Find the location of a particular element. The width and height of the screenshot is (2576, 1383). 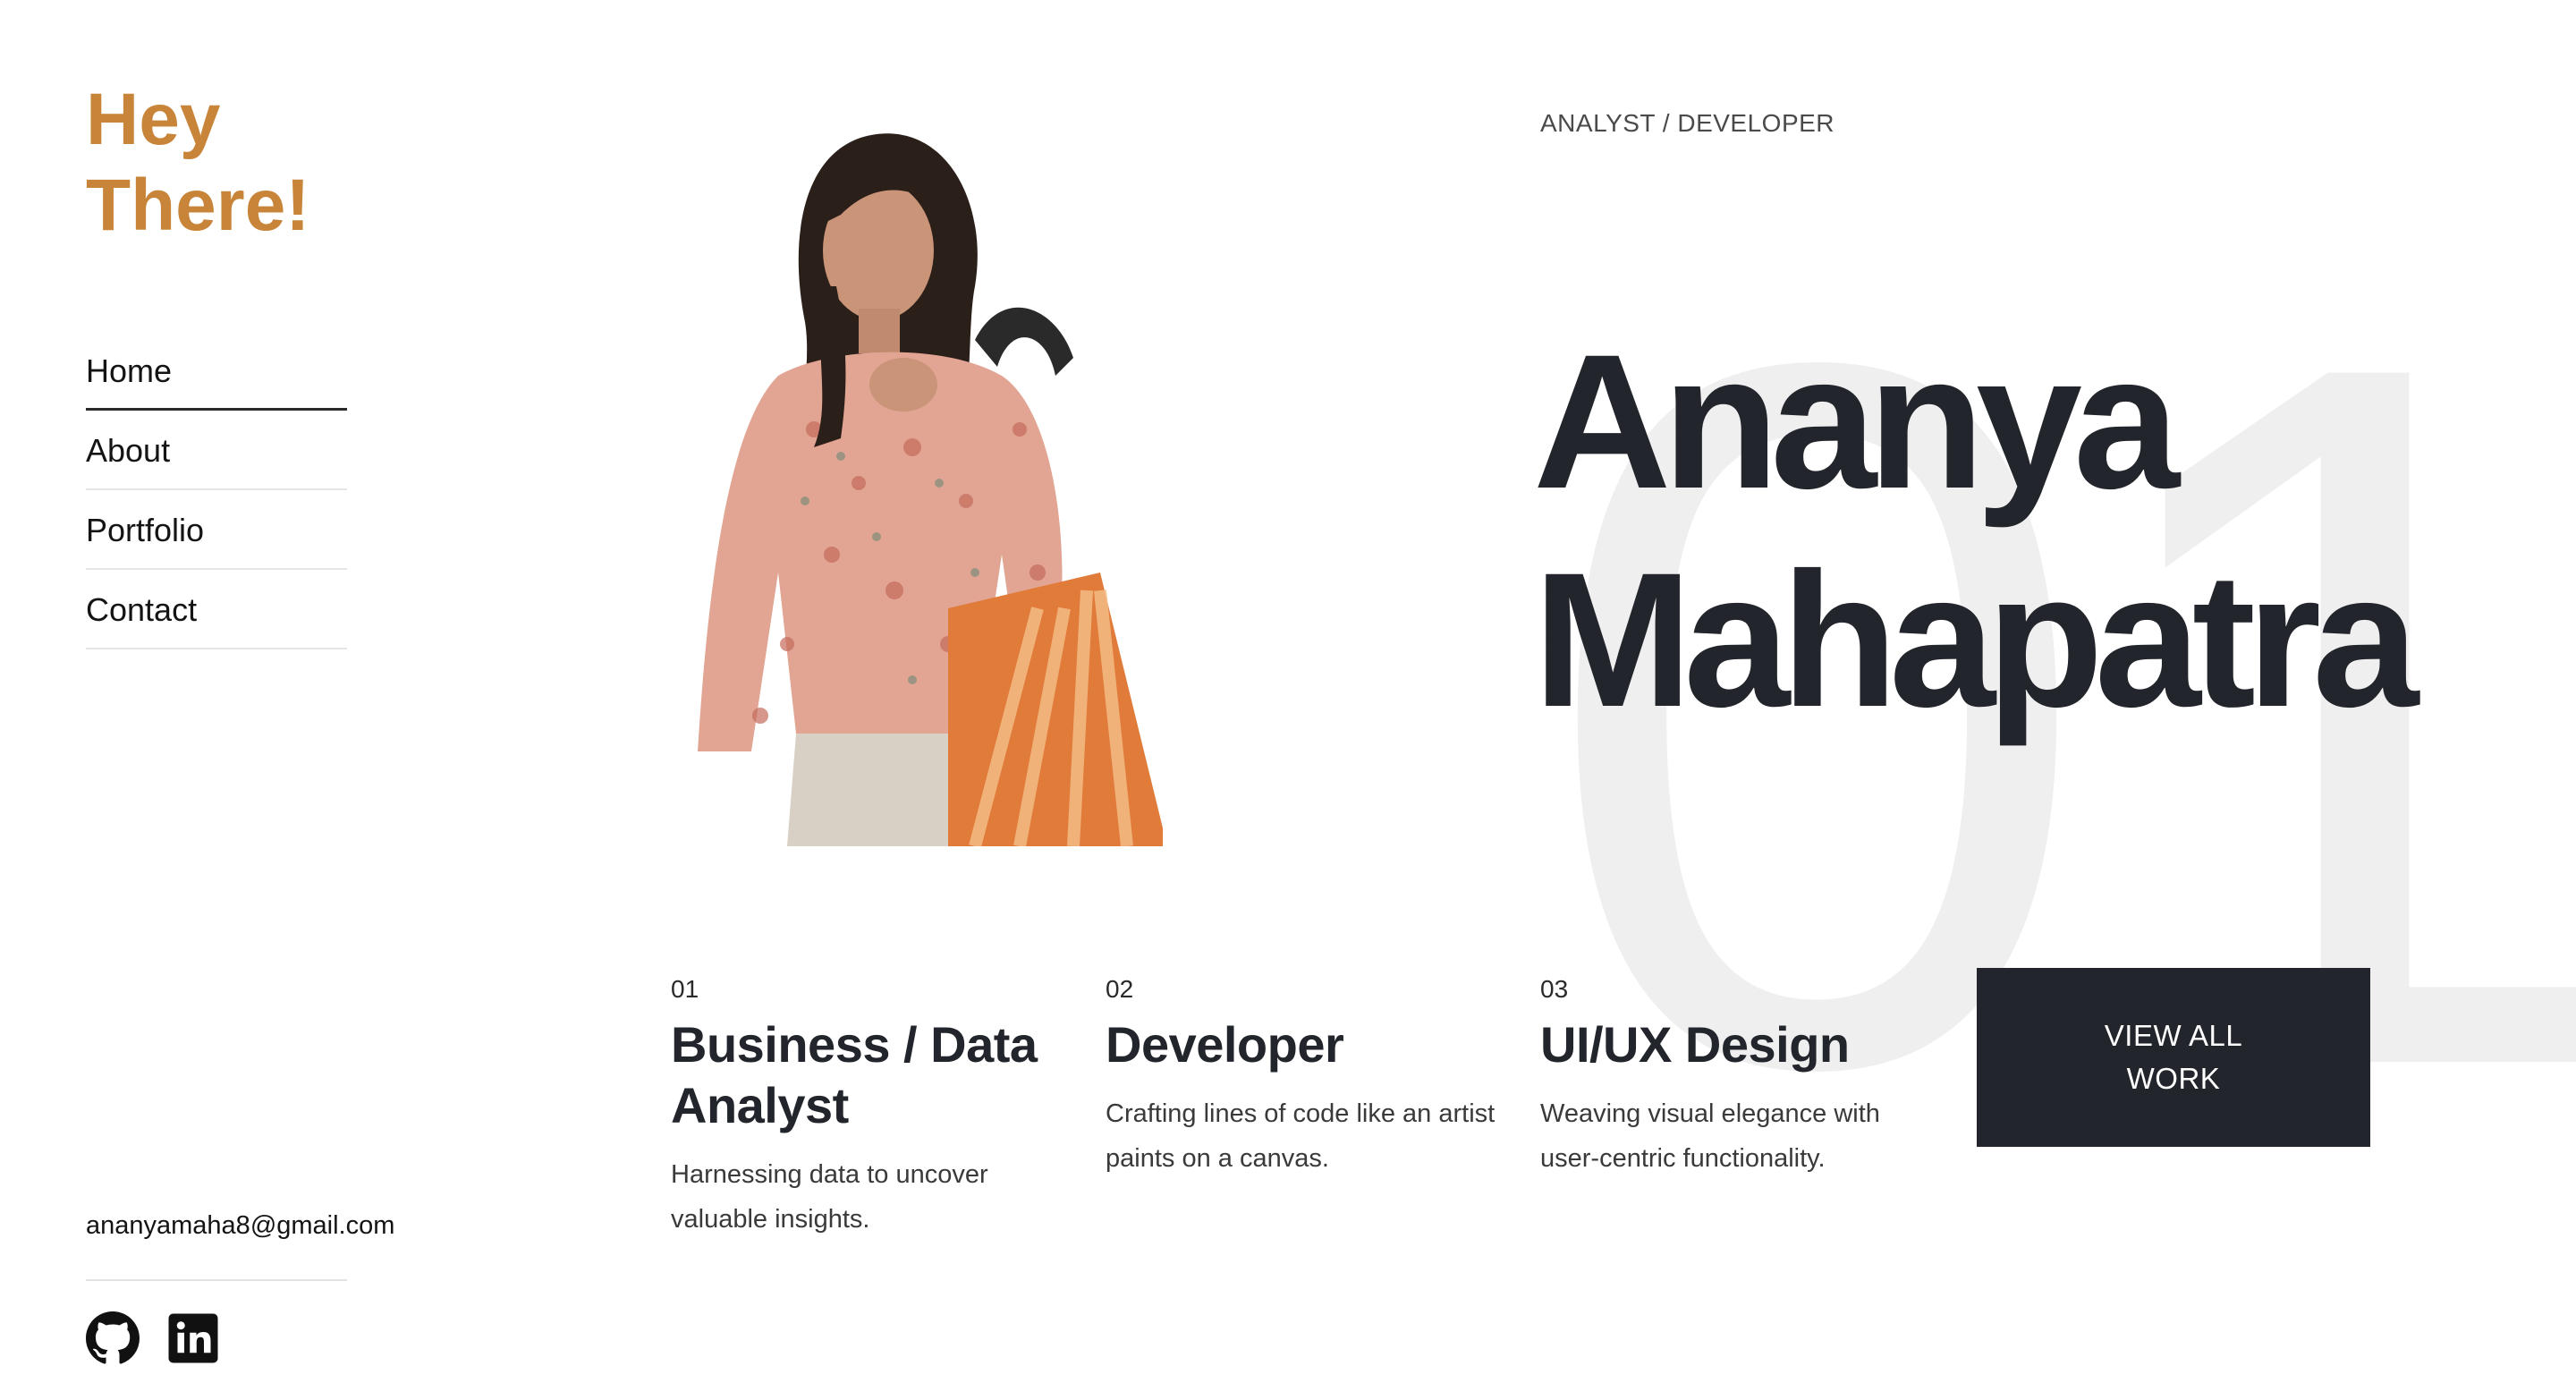

first-name: Ananya is located at coordinates (1856, 422).